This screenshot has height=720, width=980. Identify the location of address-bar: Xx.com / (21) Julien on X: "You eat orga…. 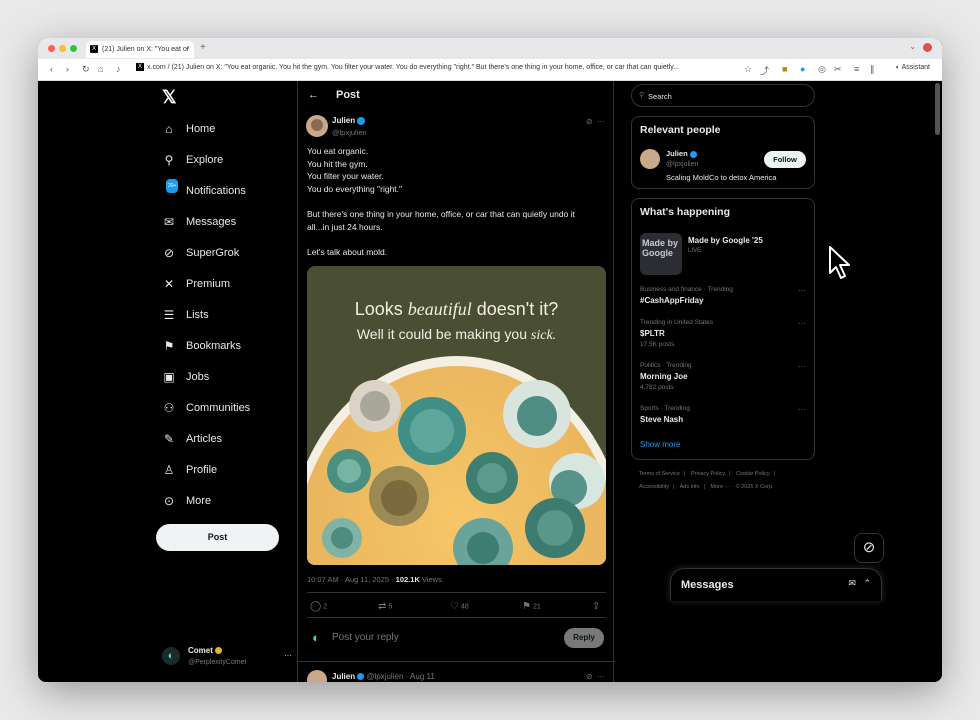
(431, 67).